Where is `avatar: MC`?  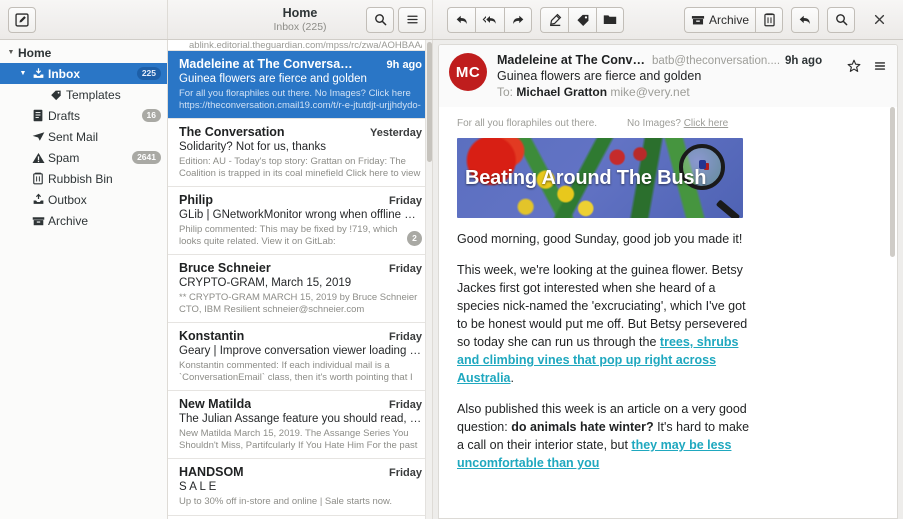 avatar: MC is located at coordinates (468, 72).